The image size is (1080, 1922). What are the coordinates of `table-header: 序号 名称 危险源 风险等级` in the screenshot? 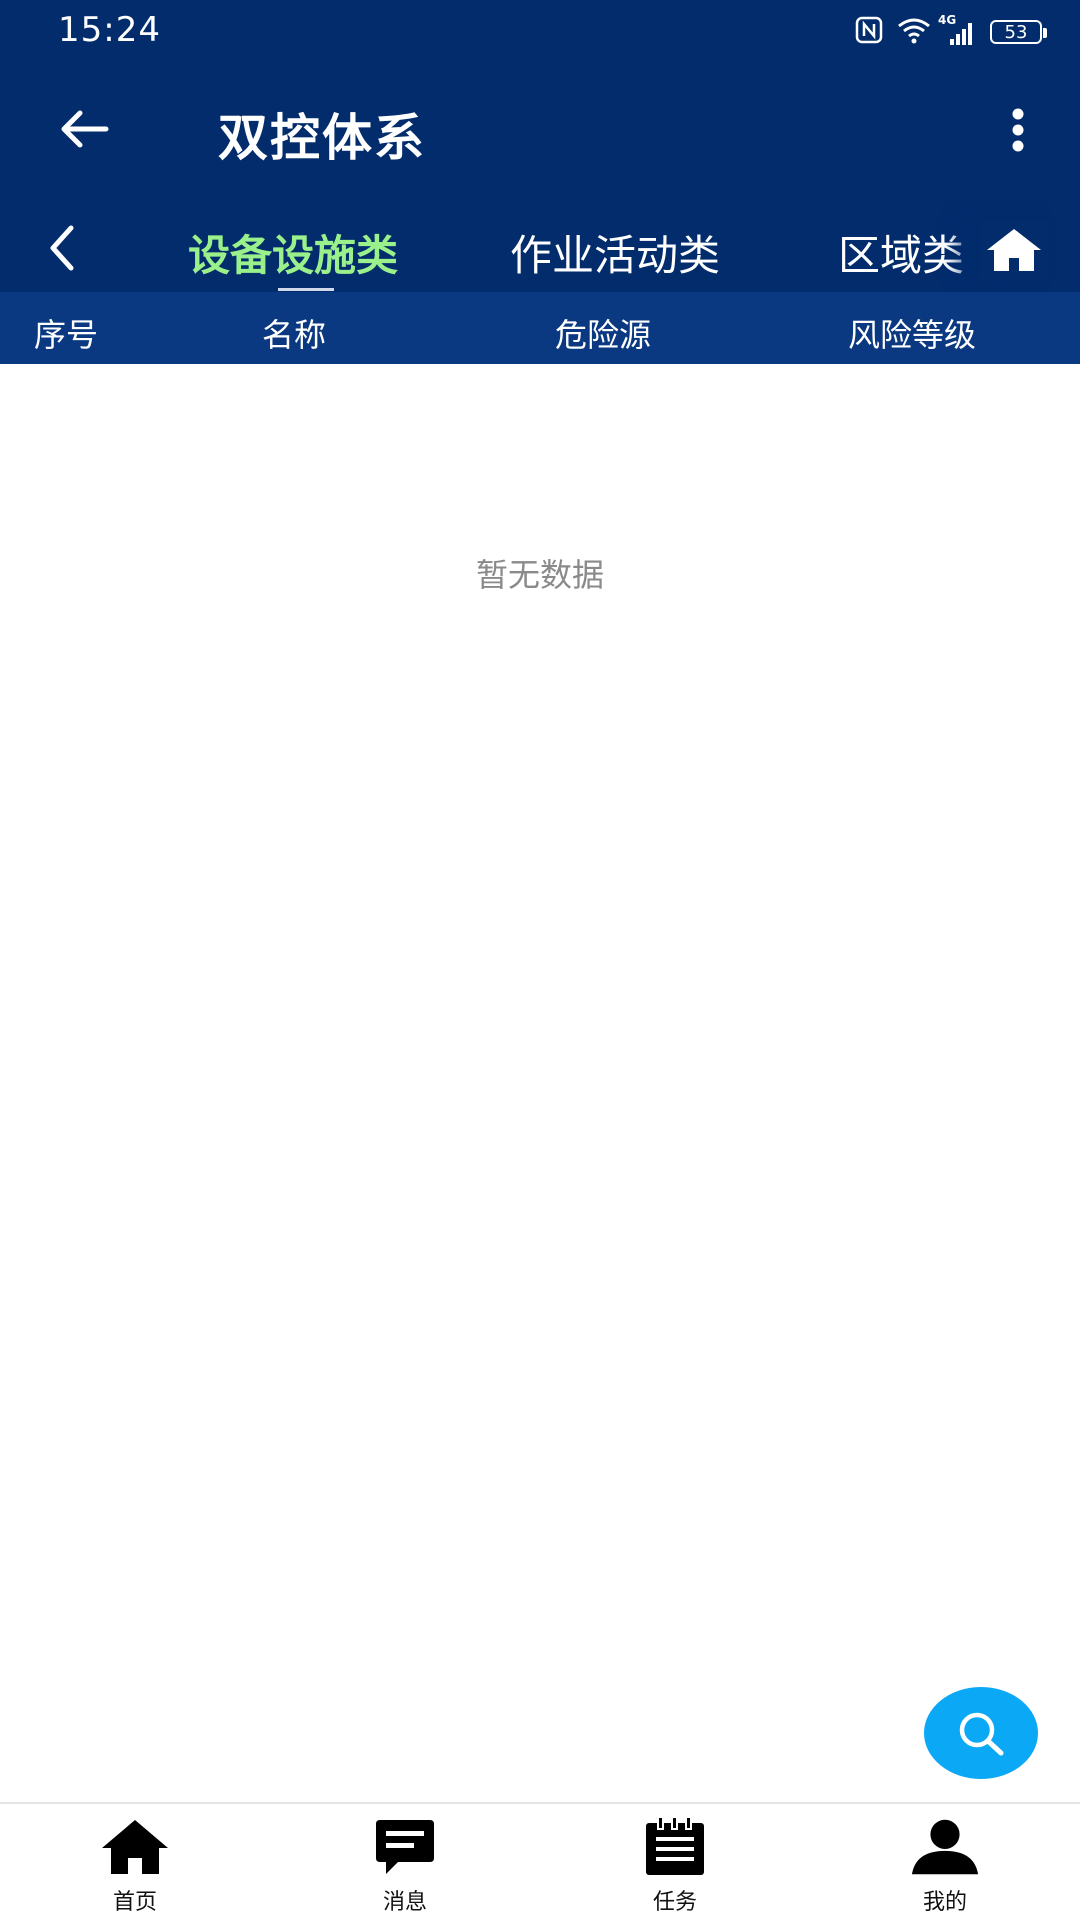 It's located at (540, 328).